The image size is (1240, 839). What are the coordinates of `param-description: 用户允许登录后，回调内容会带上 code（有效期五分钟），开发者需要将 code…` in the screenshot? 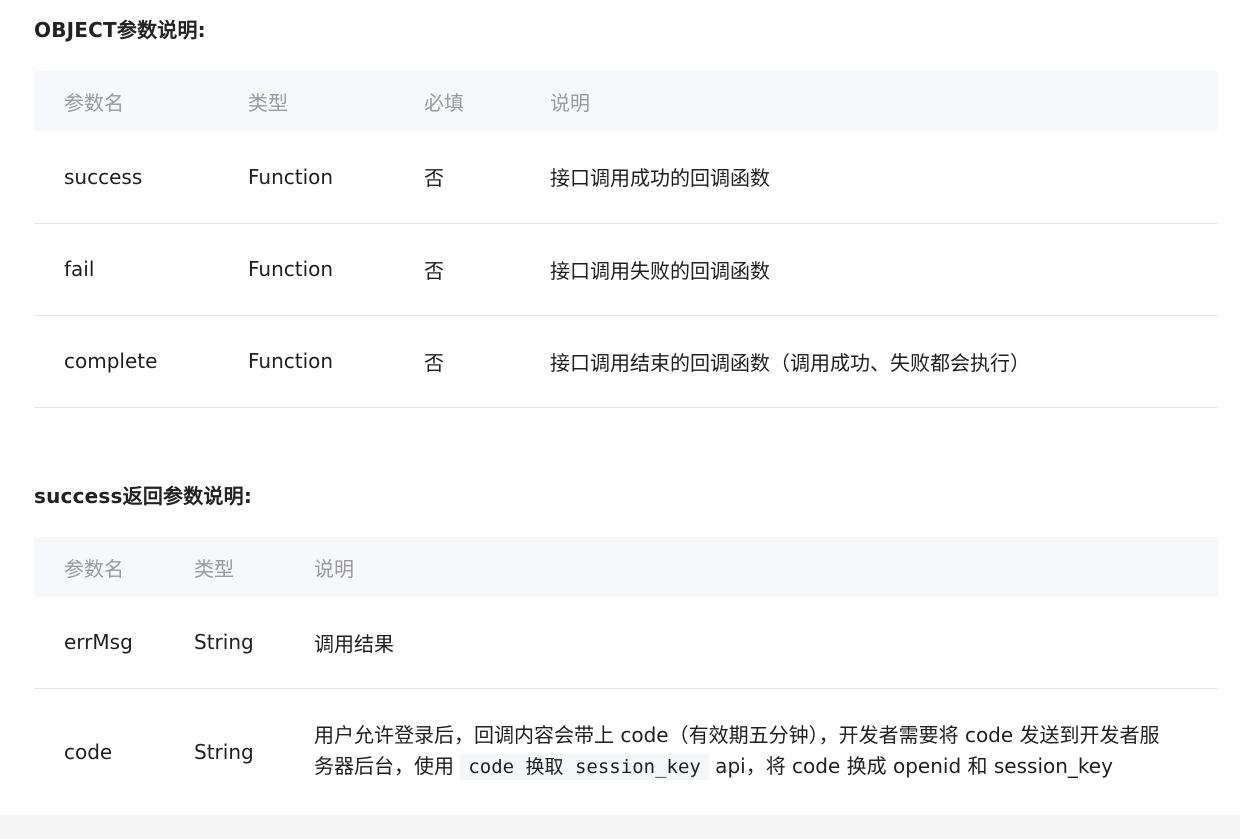 It's located at (751, 752).